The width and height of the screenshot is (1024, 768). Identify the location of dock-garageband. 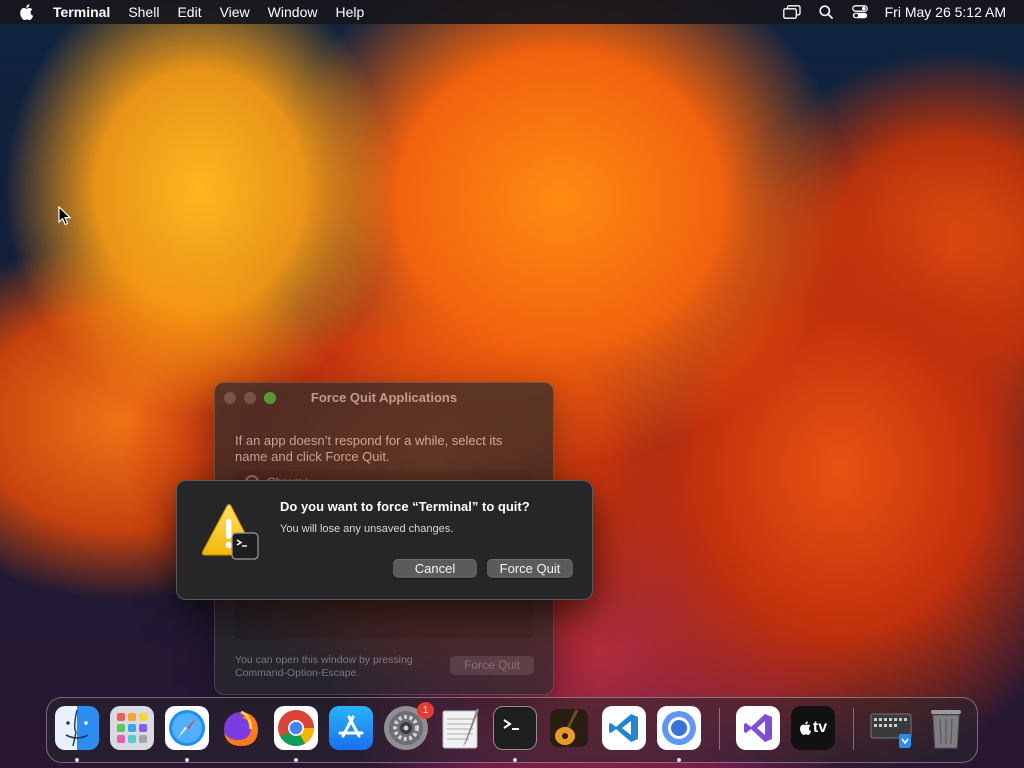
(569, 728).